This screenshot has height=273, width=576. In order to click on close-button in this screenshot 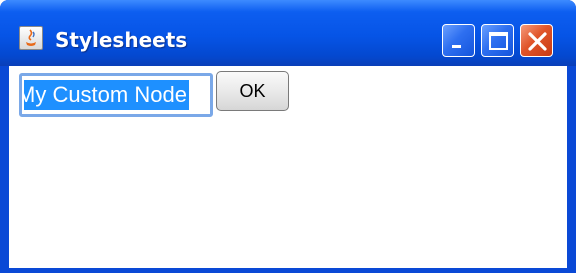, I will do `click(536, 40)`.